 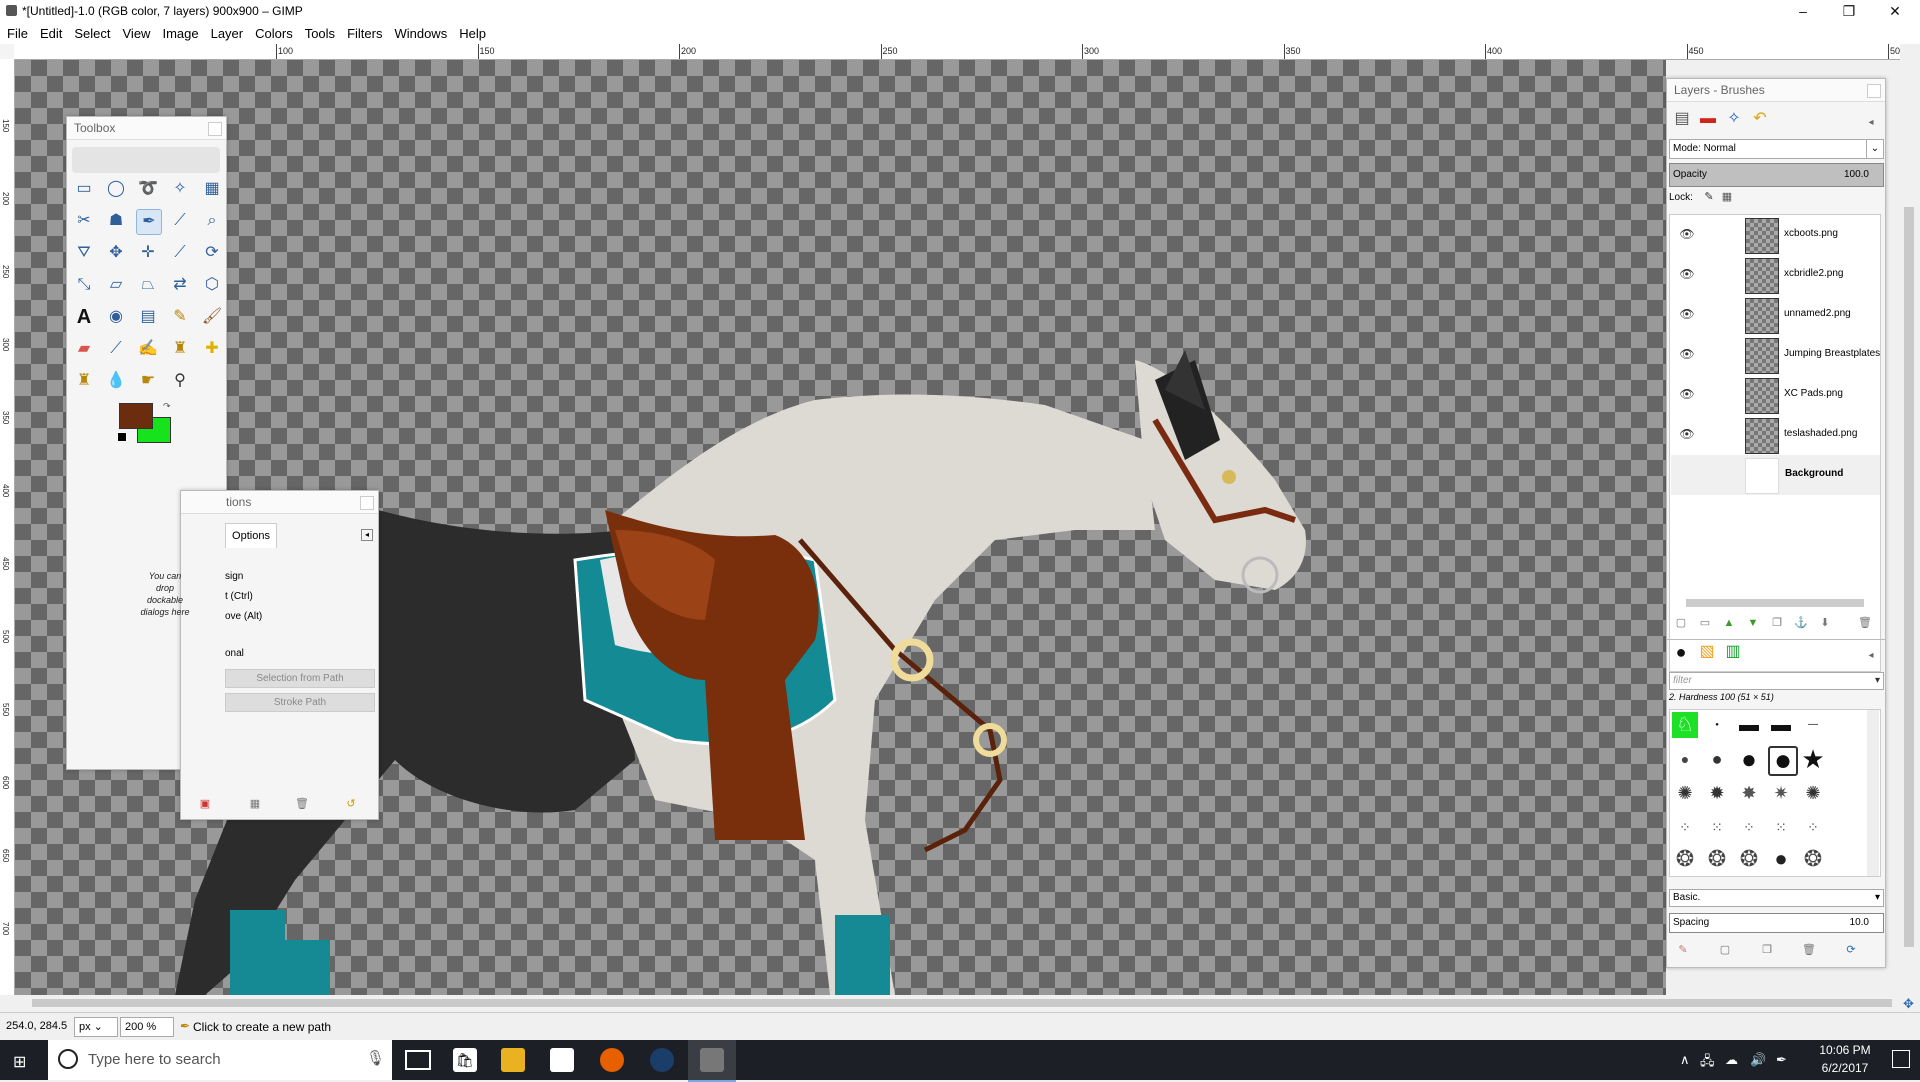 I want to click on store-icon: 🛍, so click(x=465, y=1060).